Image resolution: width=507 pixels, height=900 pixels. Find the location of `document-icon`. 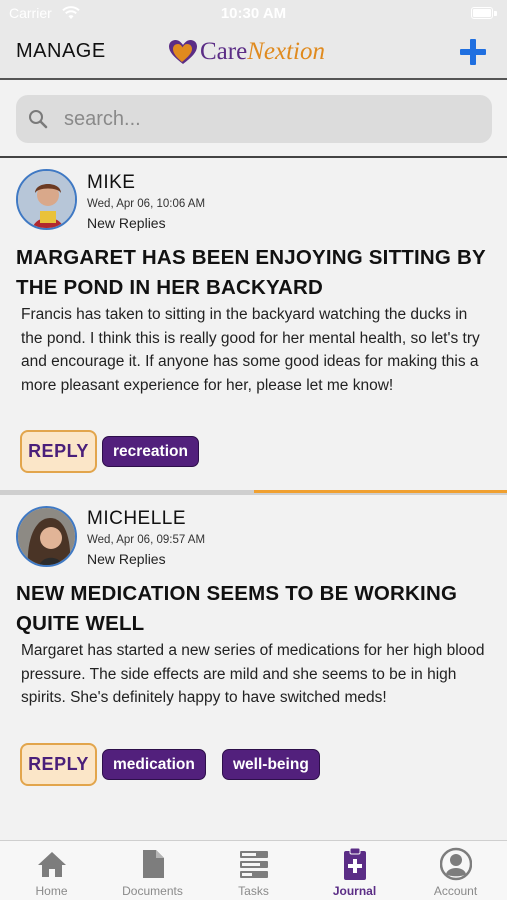

document-icon is located at coordinates (153, 864).